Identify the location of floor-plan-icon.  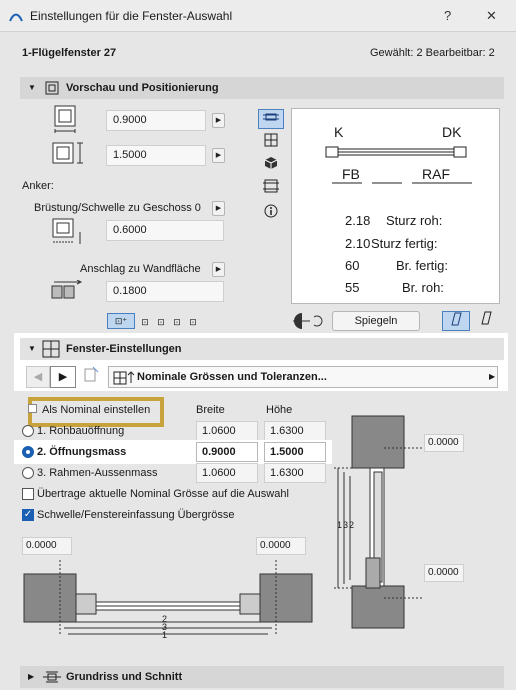
(52, 677).